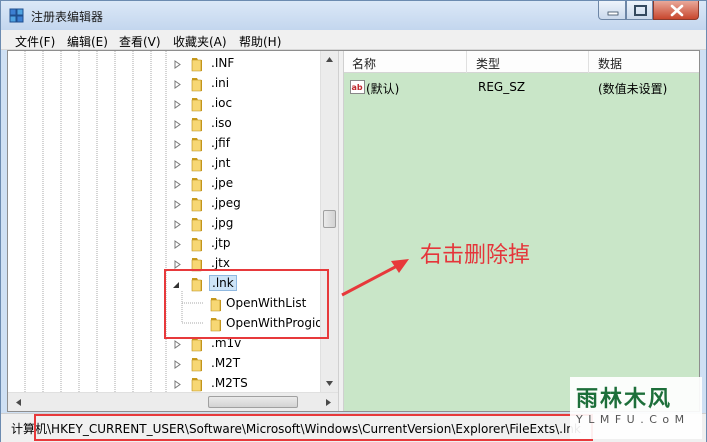 Image resolution: width=707 pixels, height=442 pixels. Describe the element at coordinates (353, 40) in the screenshot. I see `menu-bar: 文件(F) 编辑(E) 查看(V) 收藏夹(A) 帮助(H)` at that location.